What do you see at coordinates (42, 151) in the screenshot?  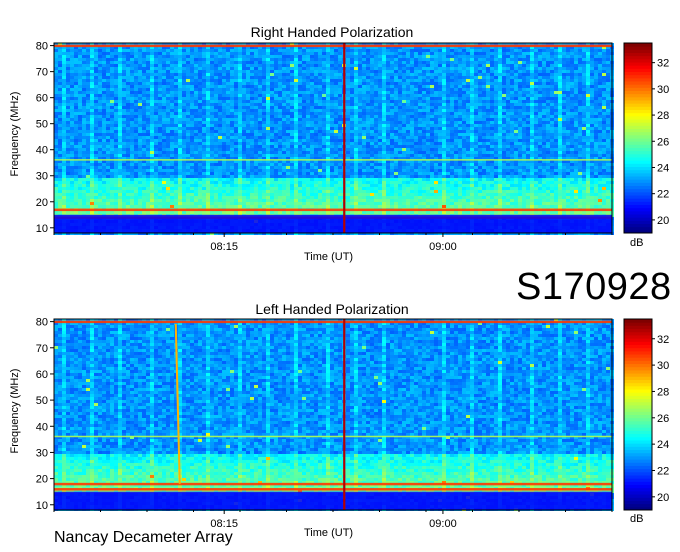 I see `panel1-ytick-label: 40` at bounding box center [42, 151].